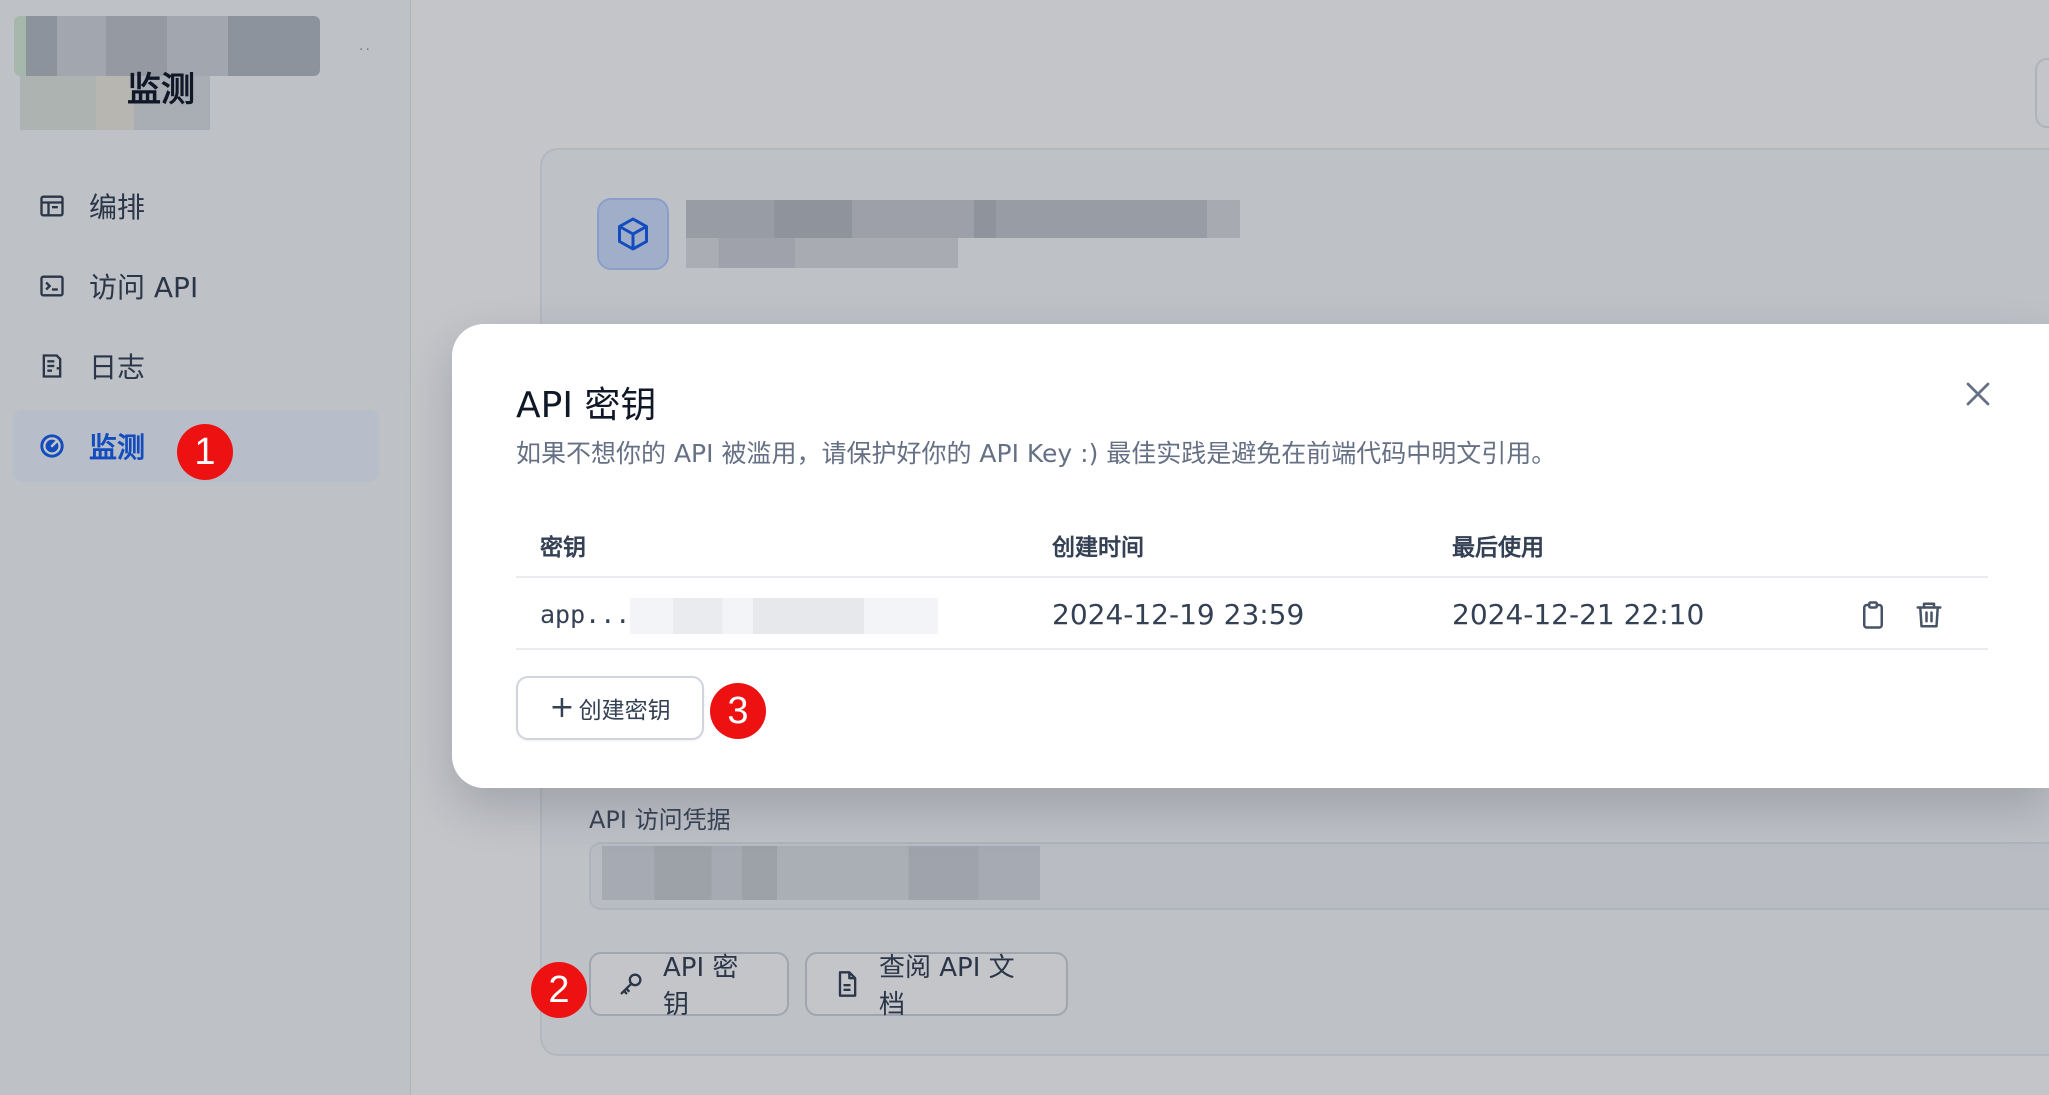 The height and width of the screenshot is (1095, 2049). I want to click on created-time: 2024-12-19 23:59, so click(1178, 614).